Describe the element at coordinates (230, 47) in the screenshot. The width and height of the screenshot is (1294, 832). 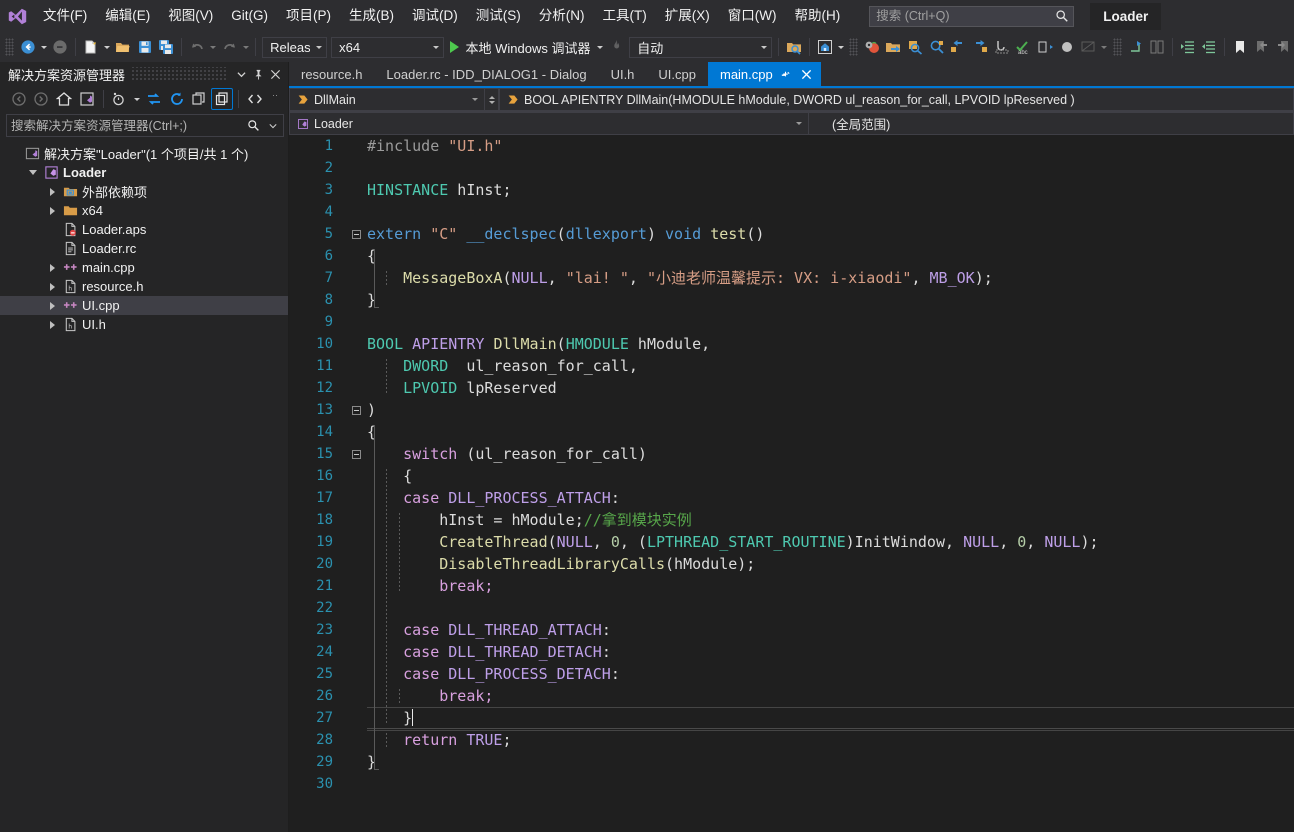
I see `redo-icon` at that location.